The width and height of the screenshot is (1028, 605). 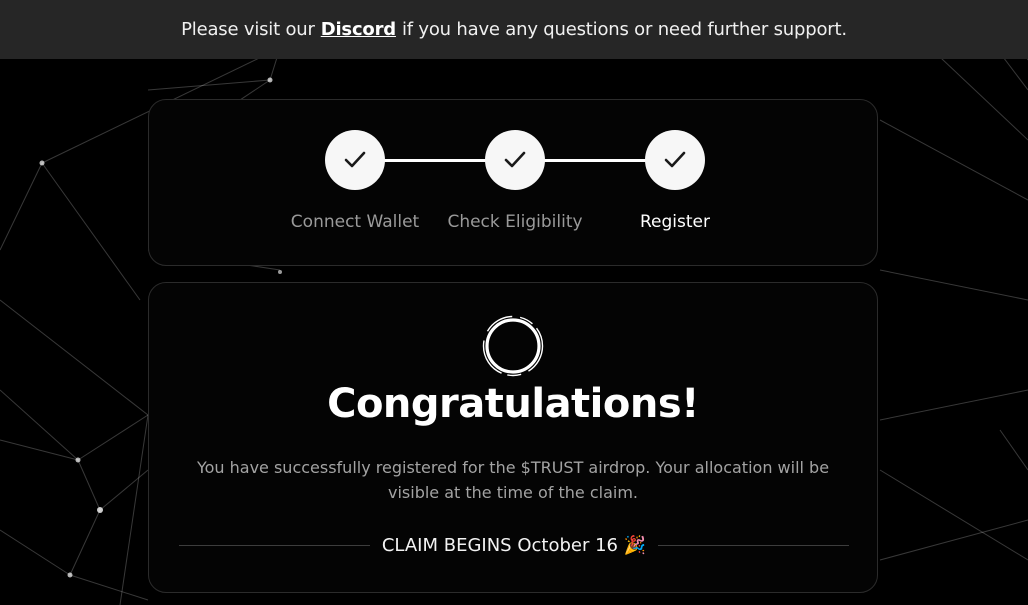 I want to click on congratulations-title: Congratulations!, so click(x=513, y=404).